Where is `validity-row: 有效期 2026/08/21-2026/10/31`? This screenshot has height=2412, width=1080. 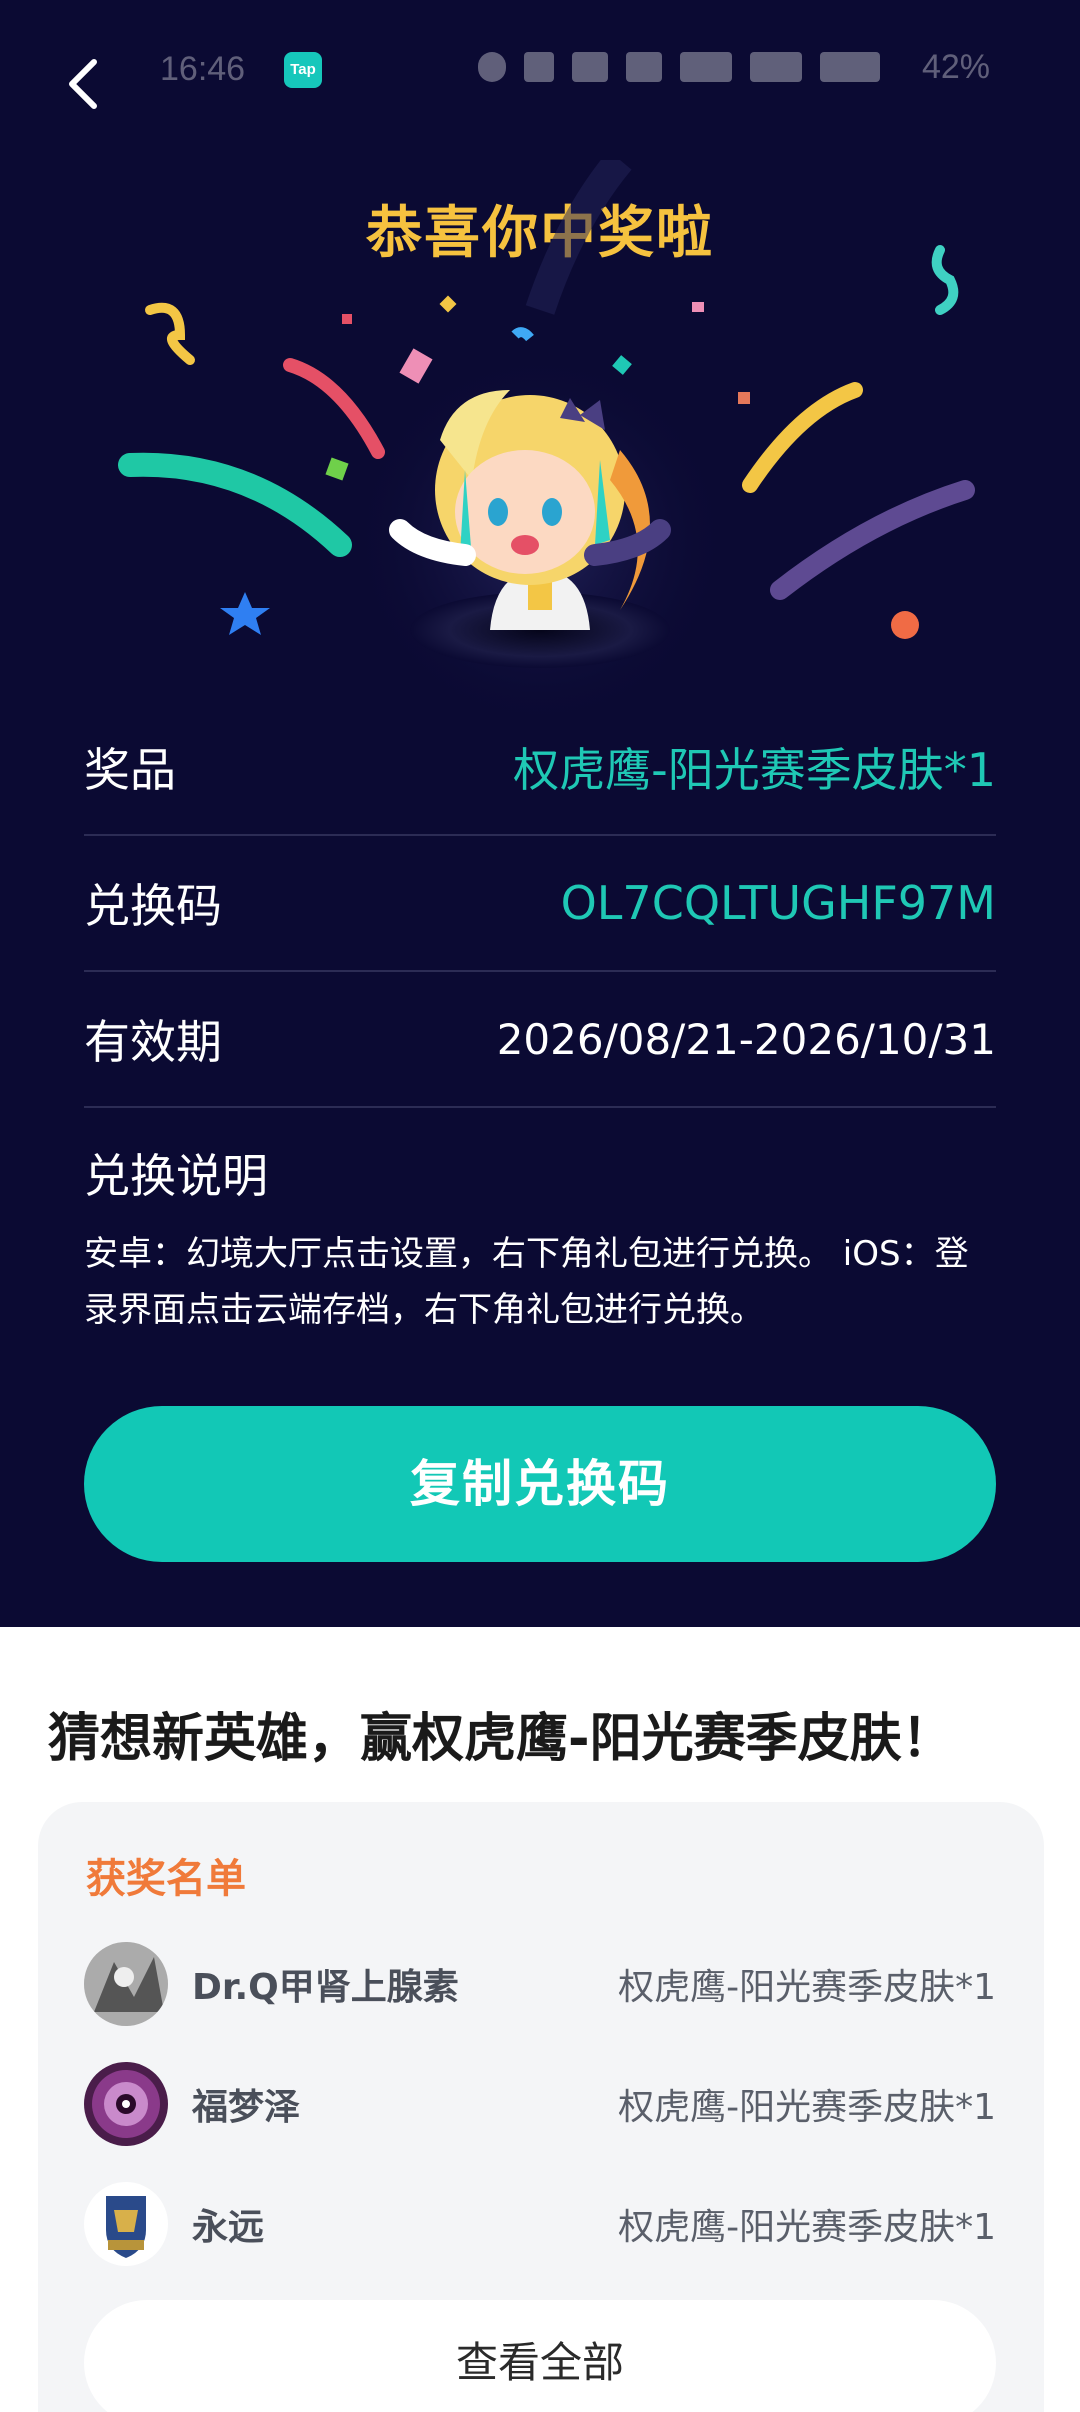
validity-row: 有效期 2026/08/21-2026/10/31 is located at coordinates (540, 1040).